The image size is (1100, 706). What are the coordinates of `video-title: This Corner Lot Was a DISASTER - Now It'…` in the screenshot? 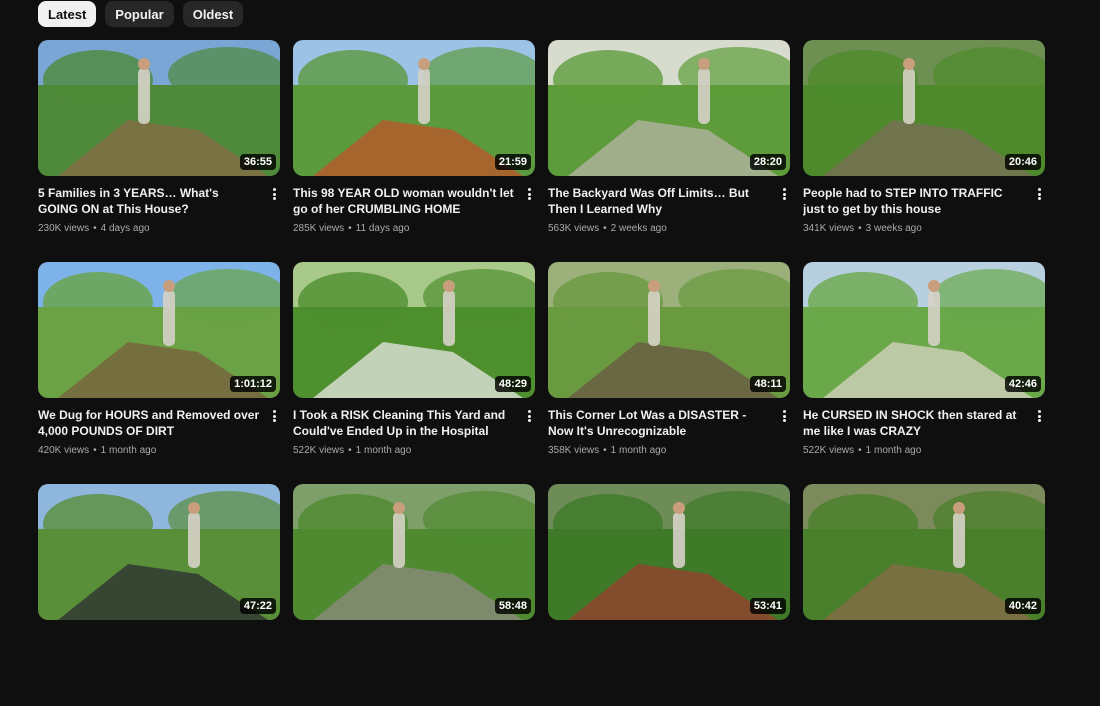 It's located at (659, 423).